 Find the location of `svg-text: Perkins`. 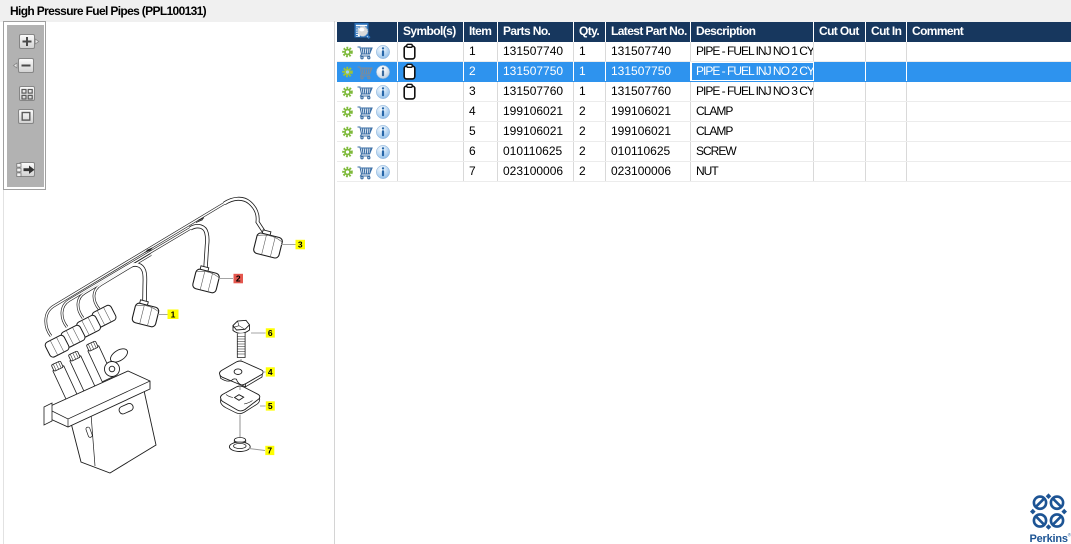

svg-text: Perkins is located at coordinates (1049, 538).